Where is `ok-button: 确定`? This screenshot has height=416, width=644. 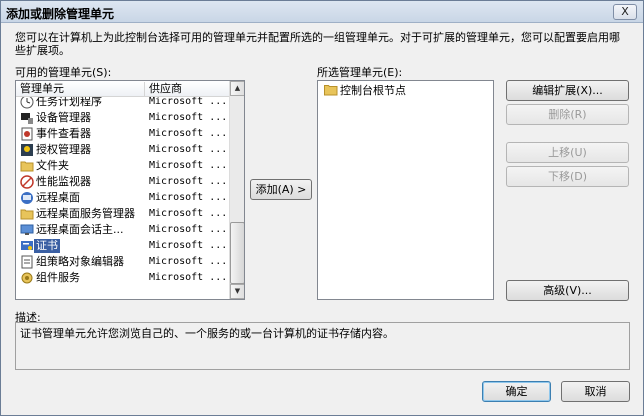 ok-button: 确定 is located at coordinates (516, 391).